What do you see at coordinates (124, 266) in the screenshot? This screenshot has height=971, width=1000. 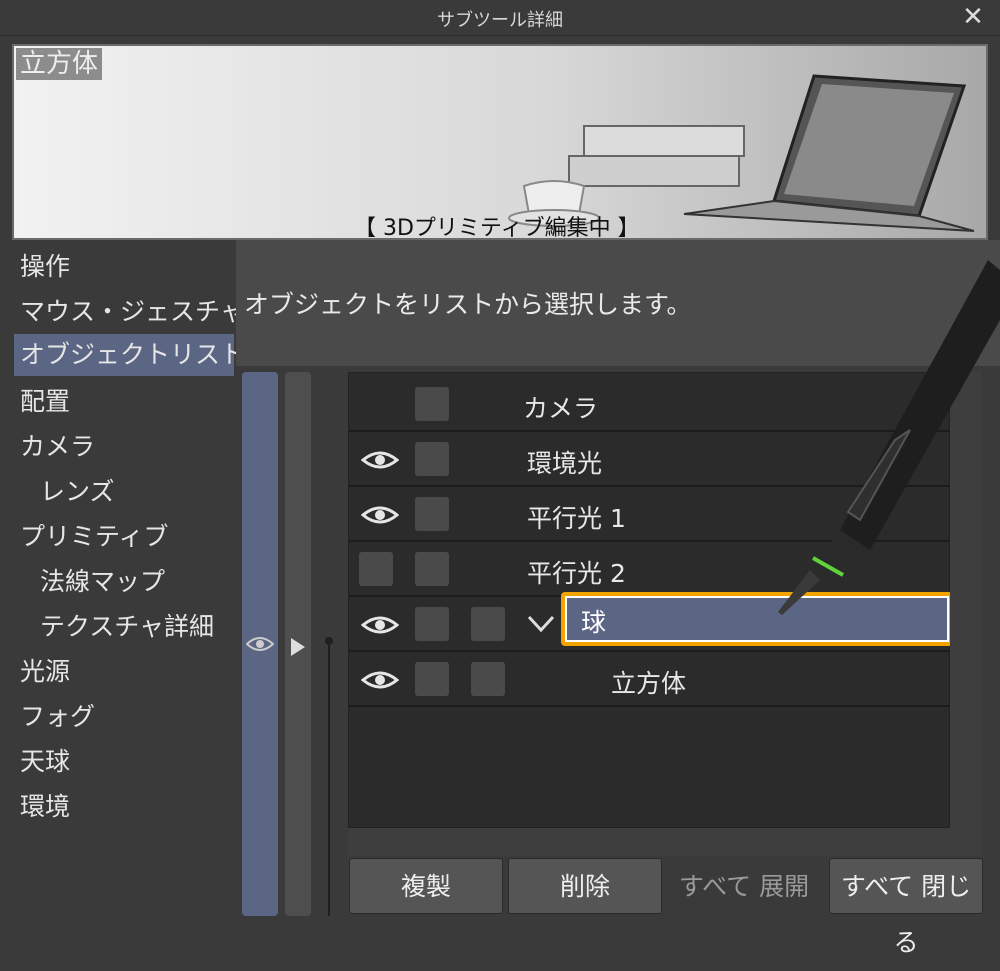 I see `sidebar-item-operation: 操作` at bounding box center [124, 266].